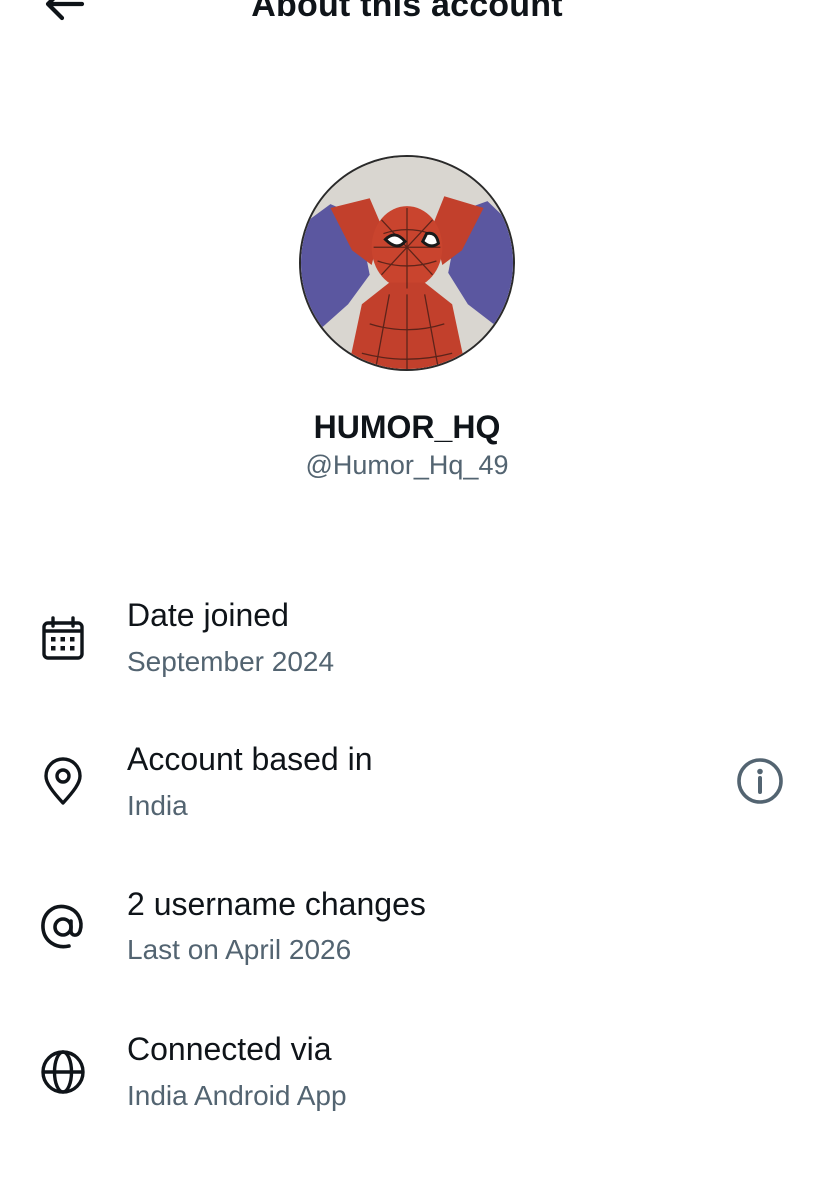  What do you see at coordinates (229, 1049) in the screenshot?
I see `connected-via-label: Connected via` at bounding box center [229, 1049].